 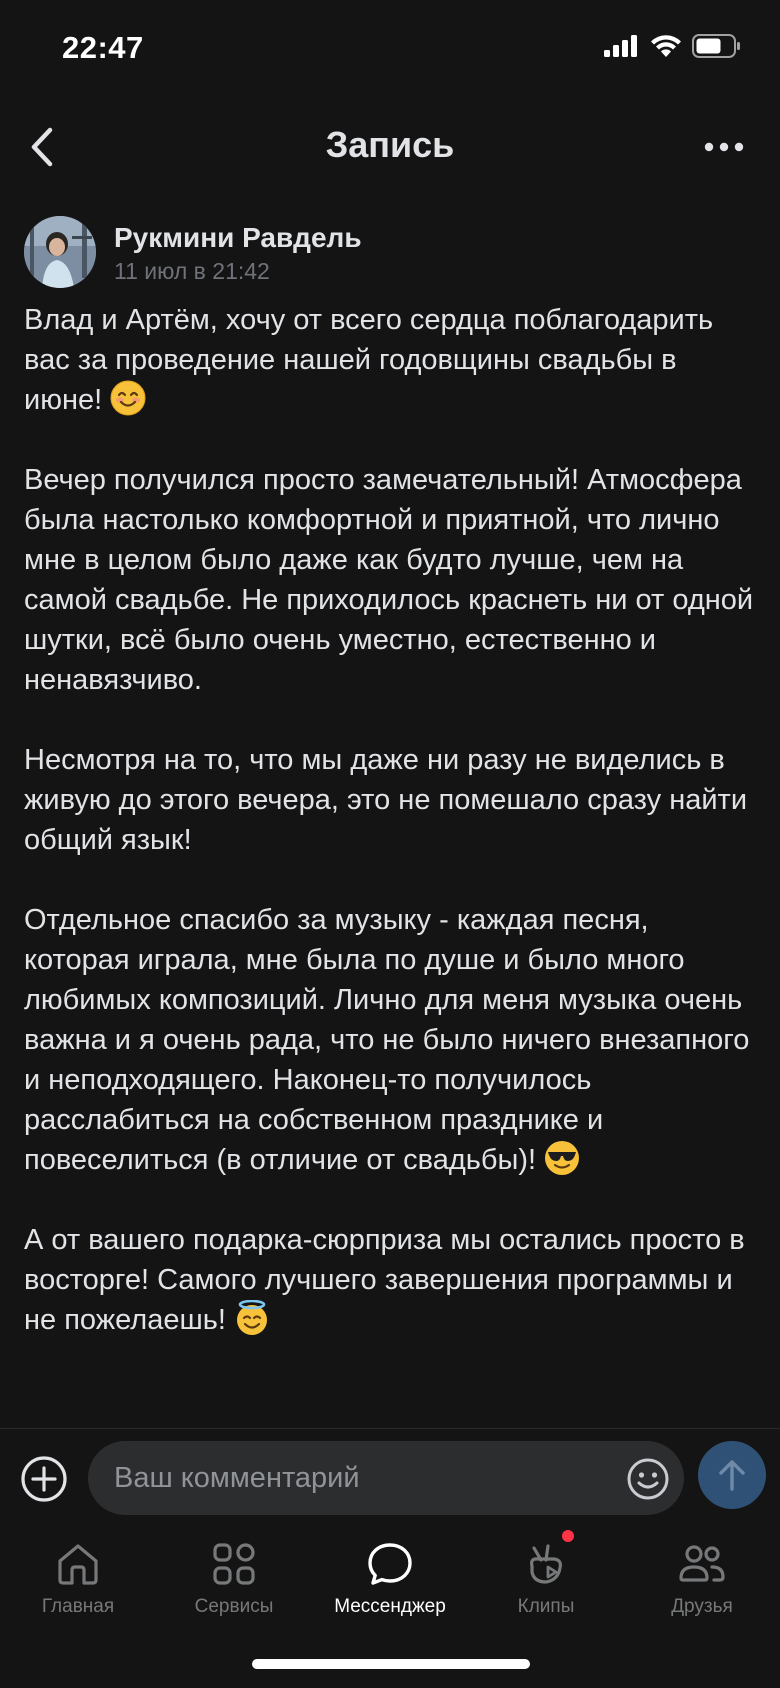 What do you see at coordinates (716, 46) in the screenshot?
I see `battery-icon` at bounding box center [716, 46].